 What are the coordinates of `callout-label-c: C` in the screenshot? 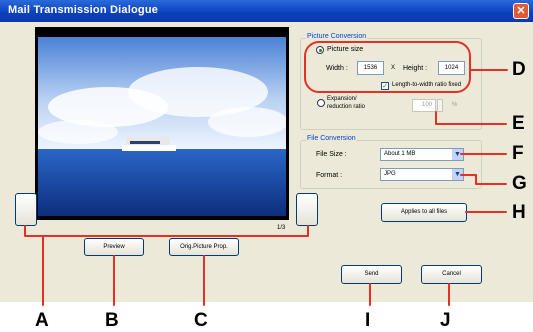 It's located at (201, 320).